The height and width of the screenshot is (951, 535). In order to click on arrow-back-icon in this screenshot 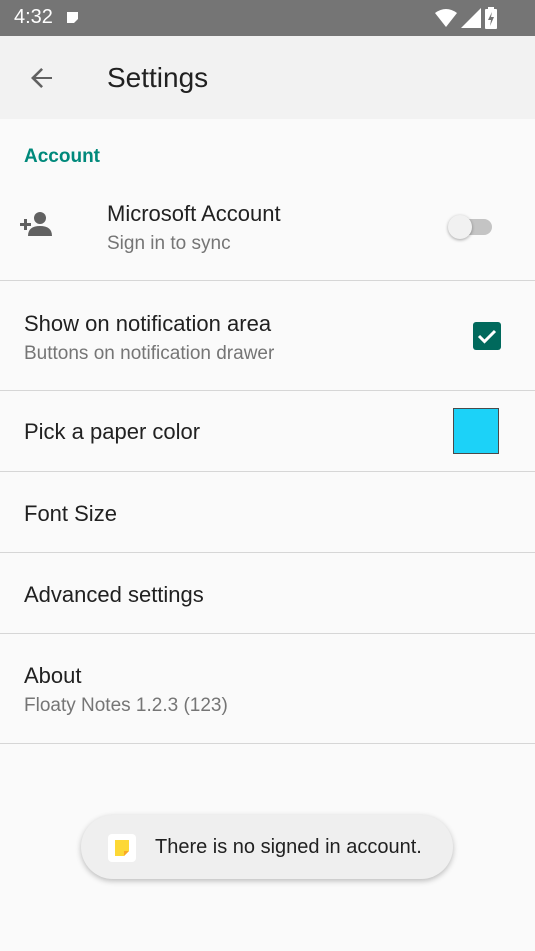, I will do `click(42, 78)`.